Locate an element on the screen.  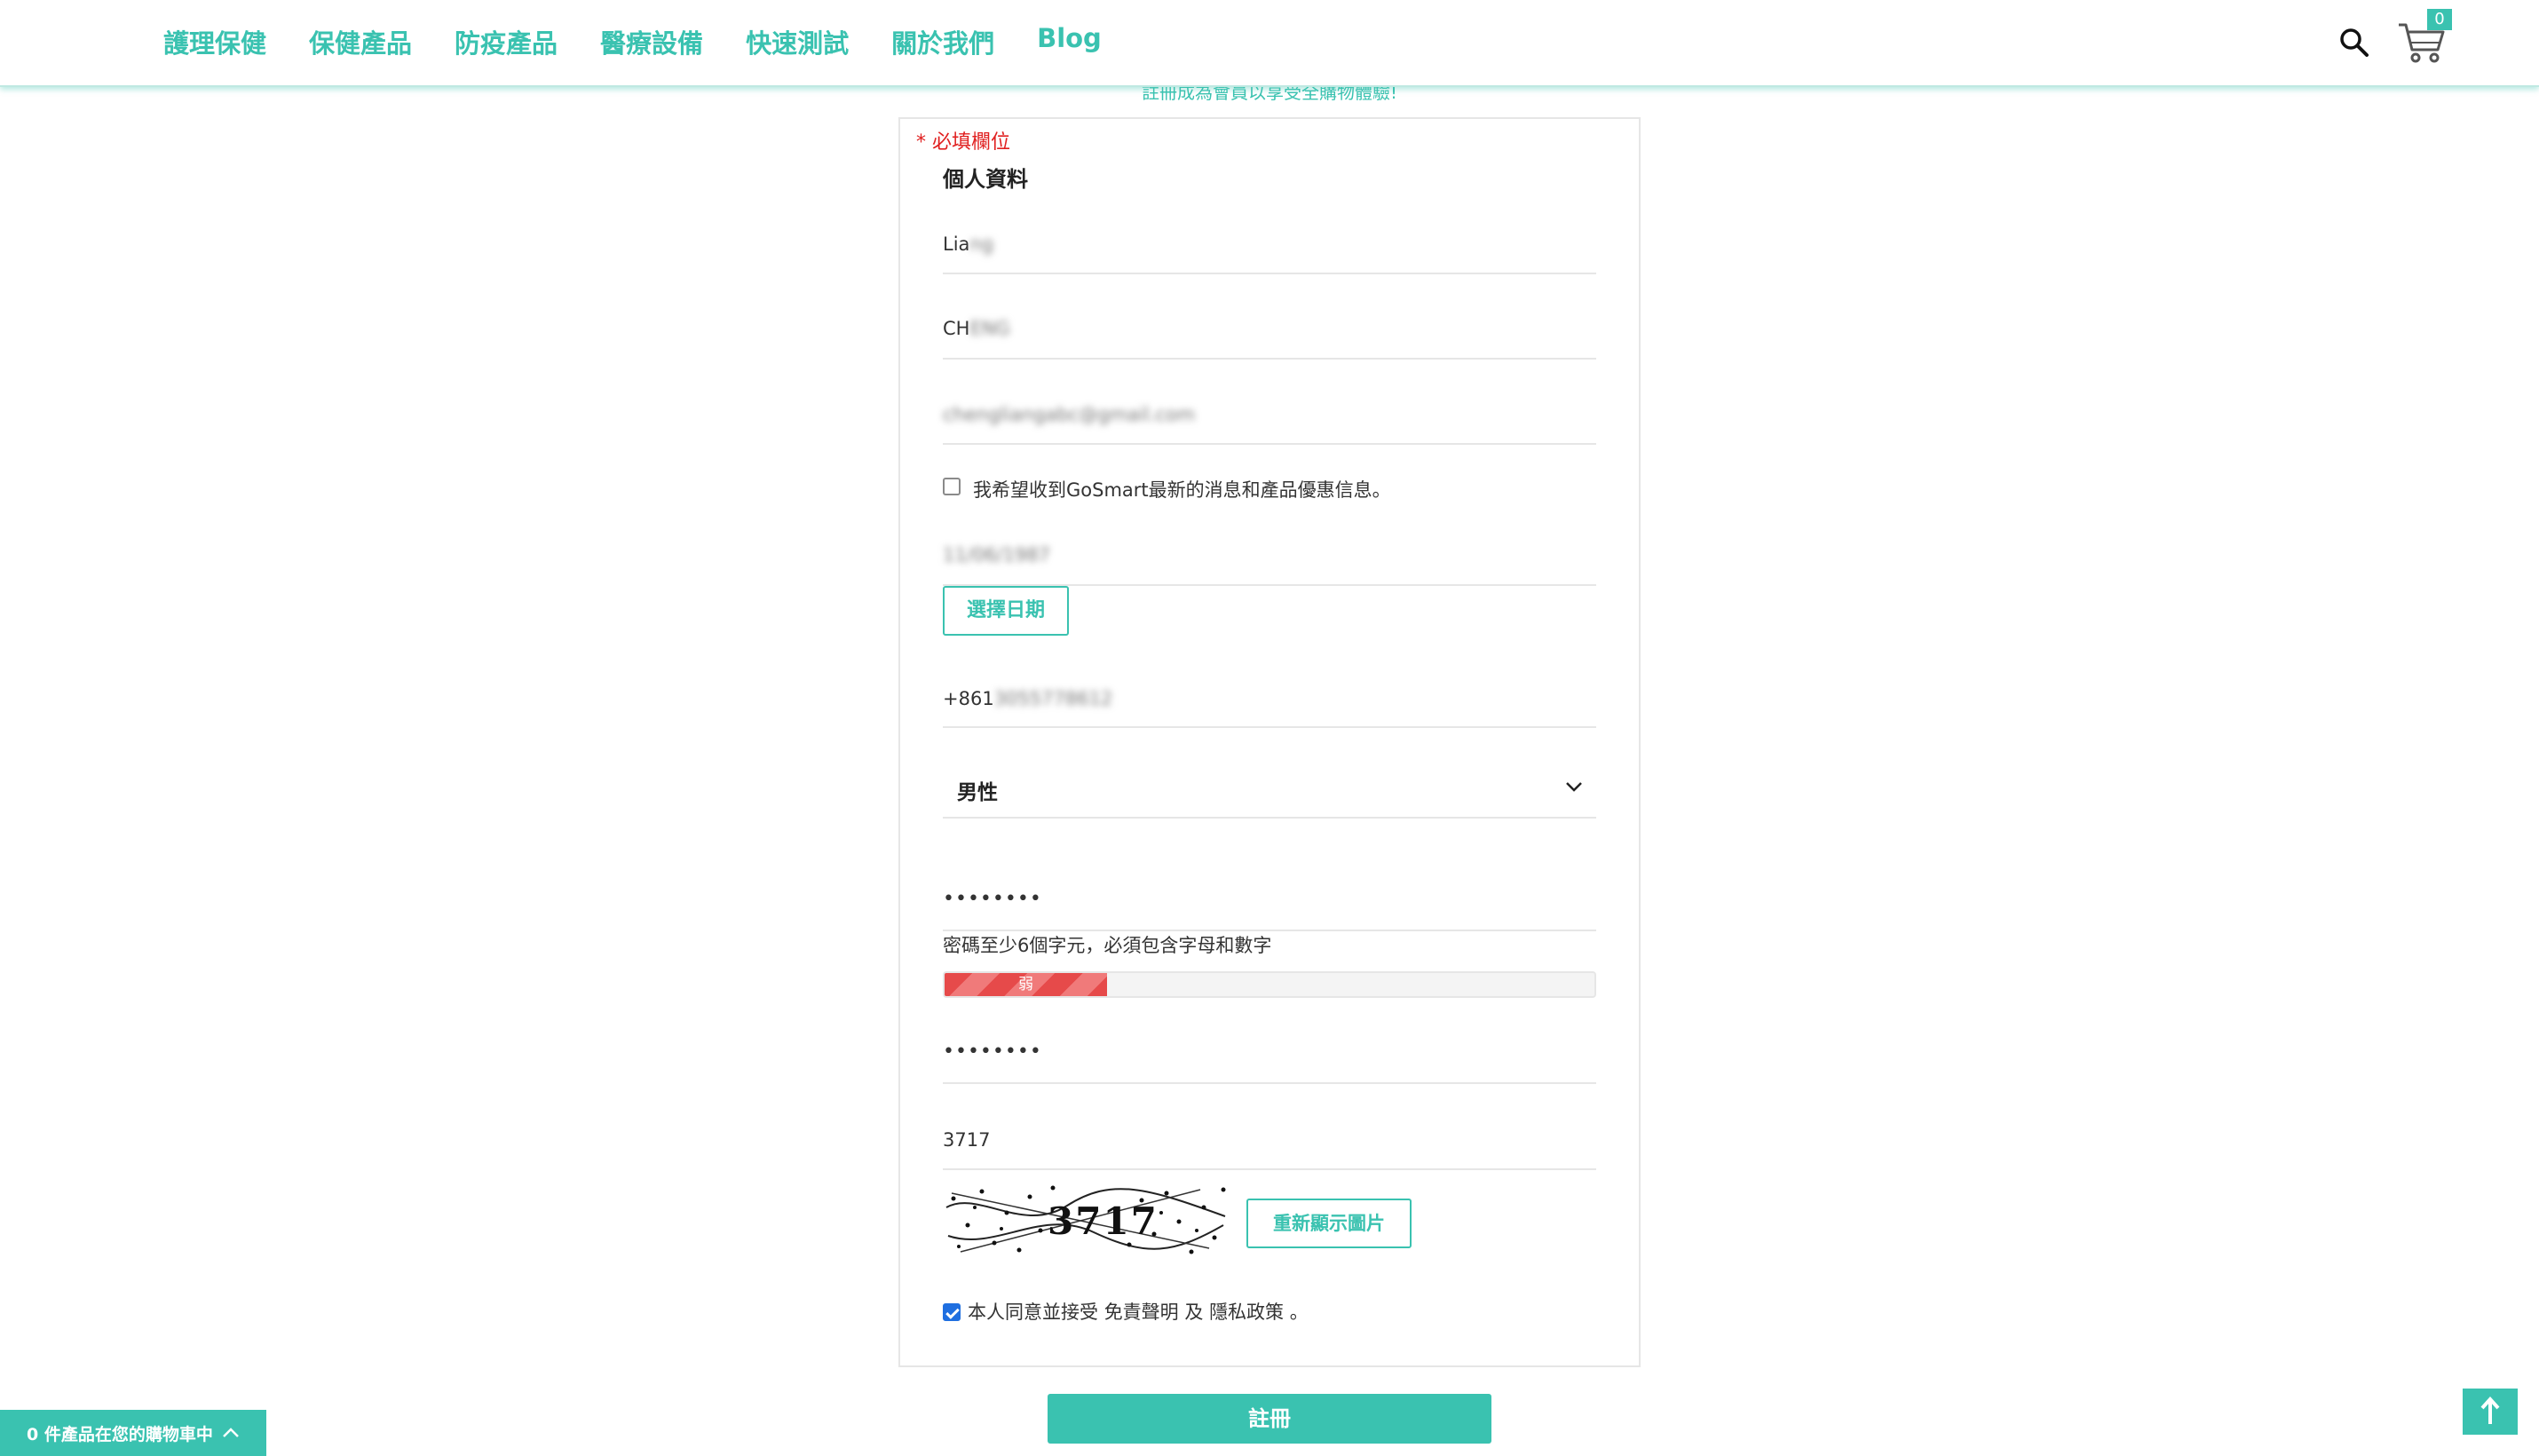
agree-checkbox is located at coordinates (952, 1312).